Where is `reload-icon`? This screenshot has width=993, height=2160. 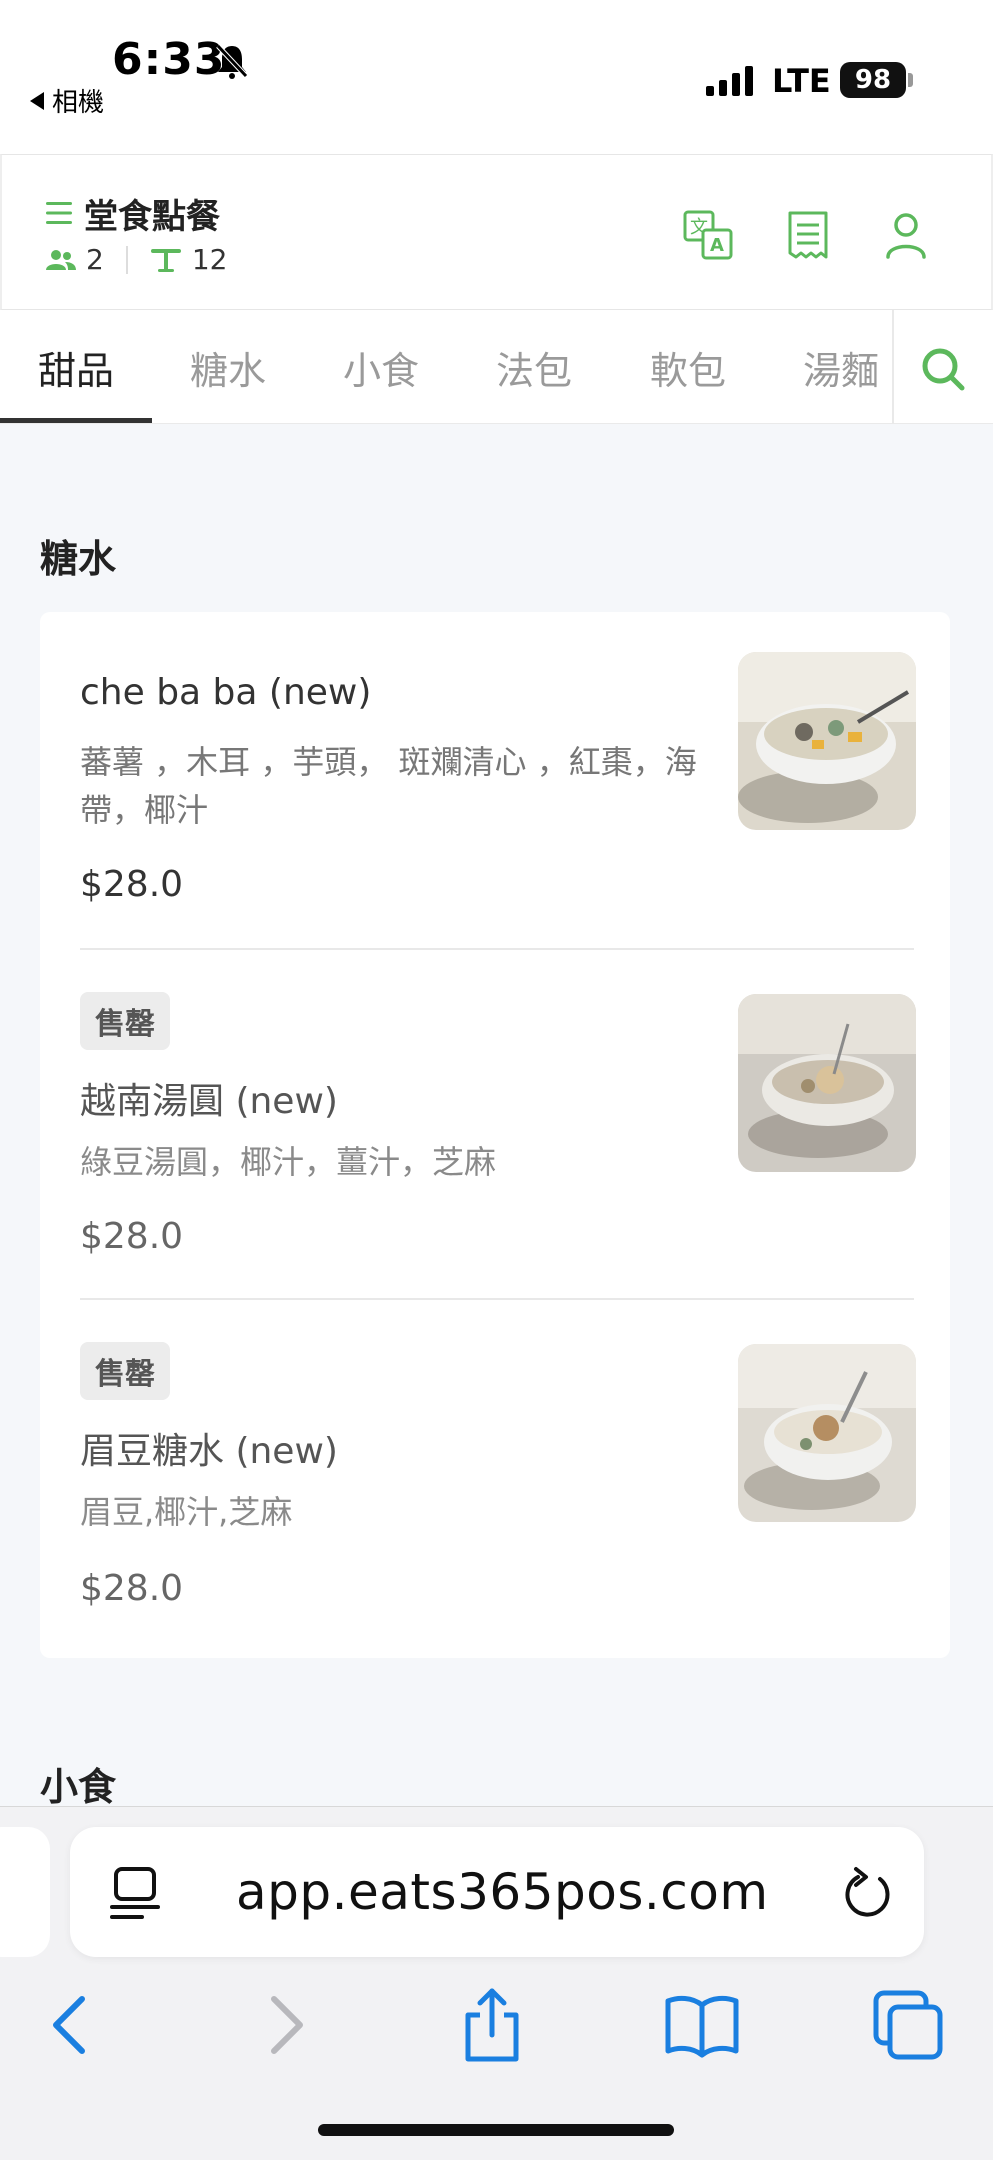
reload-icon is located at coordinates (867, 1892).